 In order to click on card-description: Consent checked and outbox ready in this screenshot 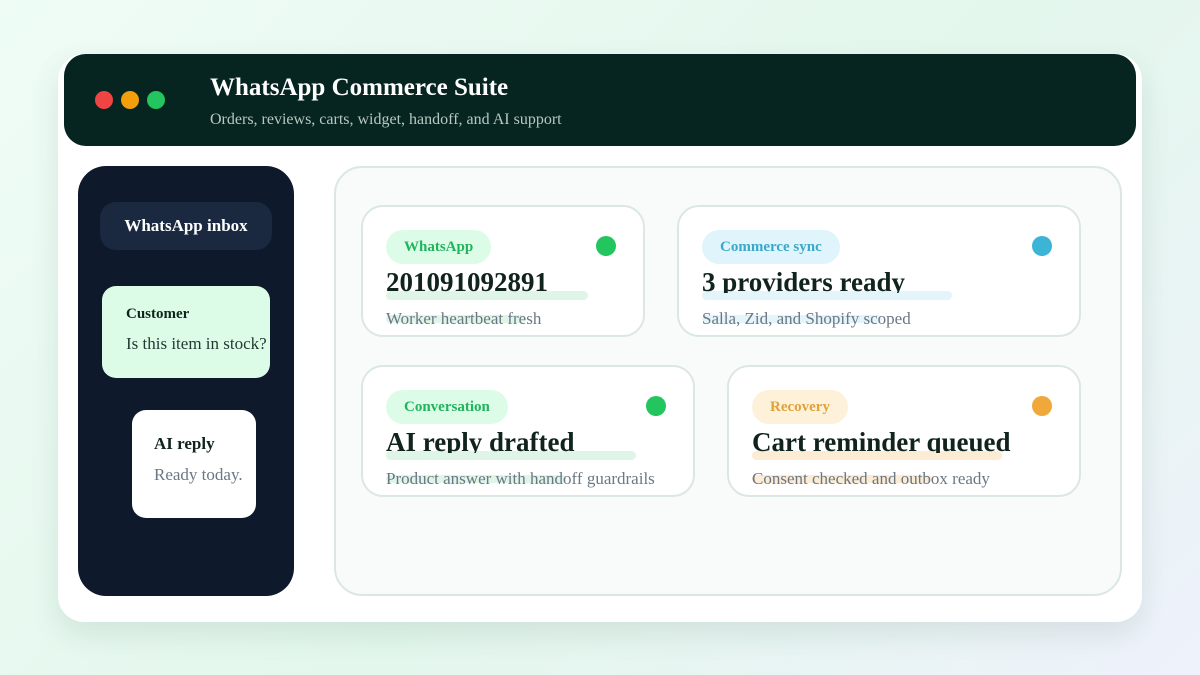, I will do `click(871, 478)`.